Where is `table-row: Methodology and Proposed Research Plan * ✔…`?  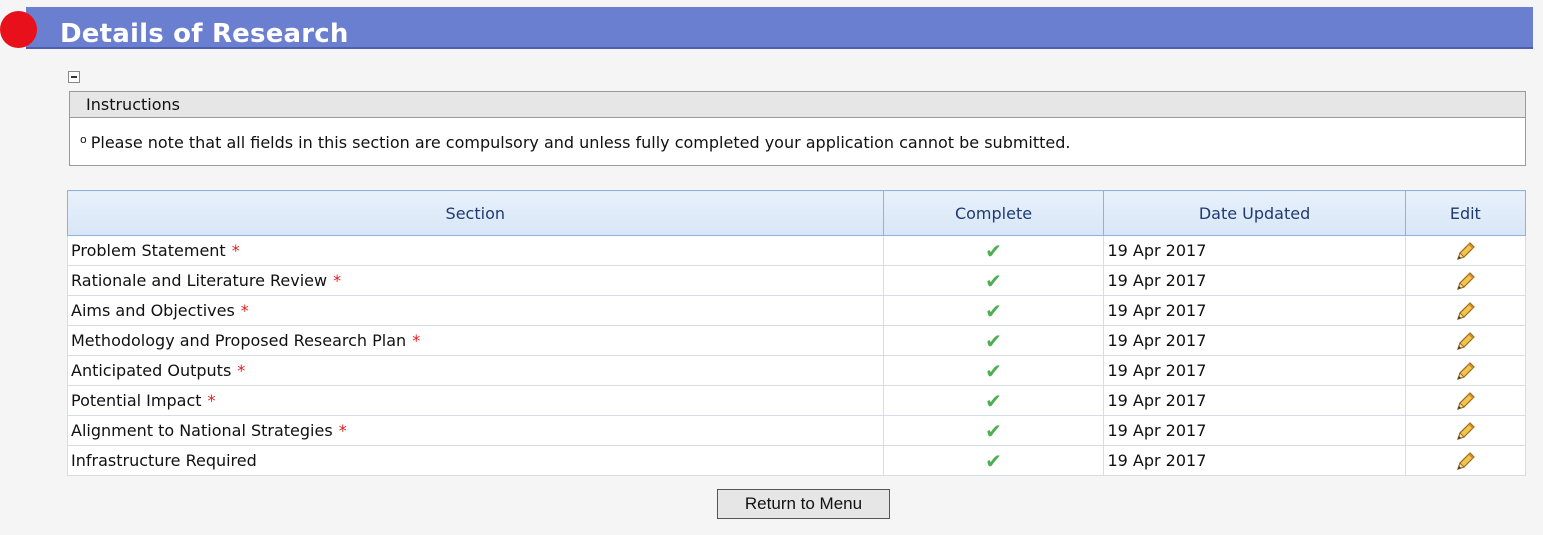 table-row: Methodology and Proposed Research Plan * ✔… is located at coordinates (797, 340).